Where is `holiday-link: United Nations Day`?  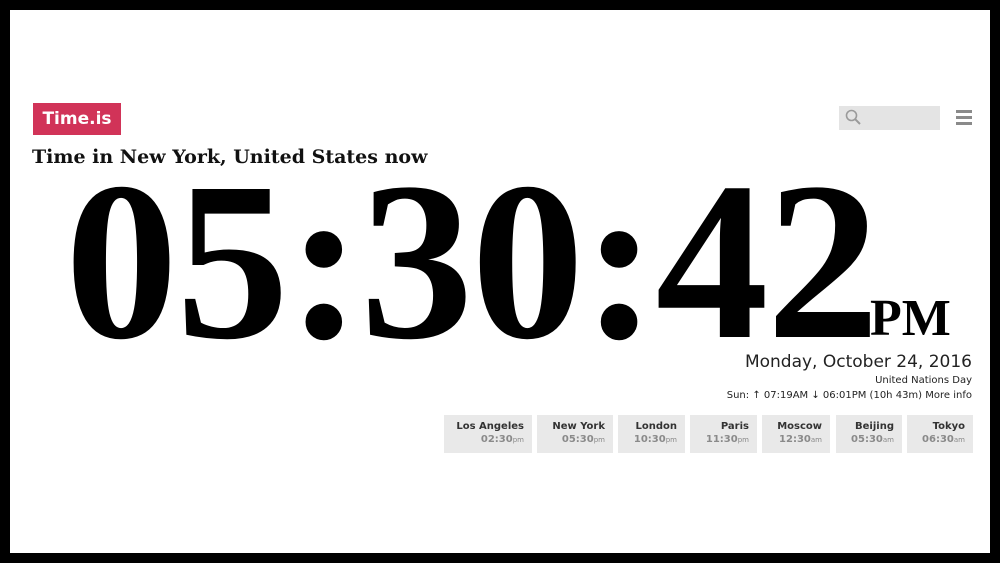
holiday-link: United Nations Day is located at coordinates (923, 380).